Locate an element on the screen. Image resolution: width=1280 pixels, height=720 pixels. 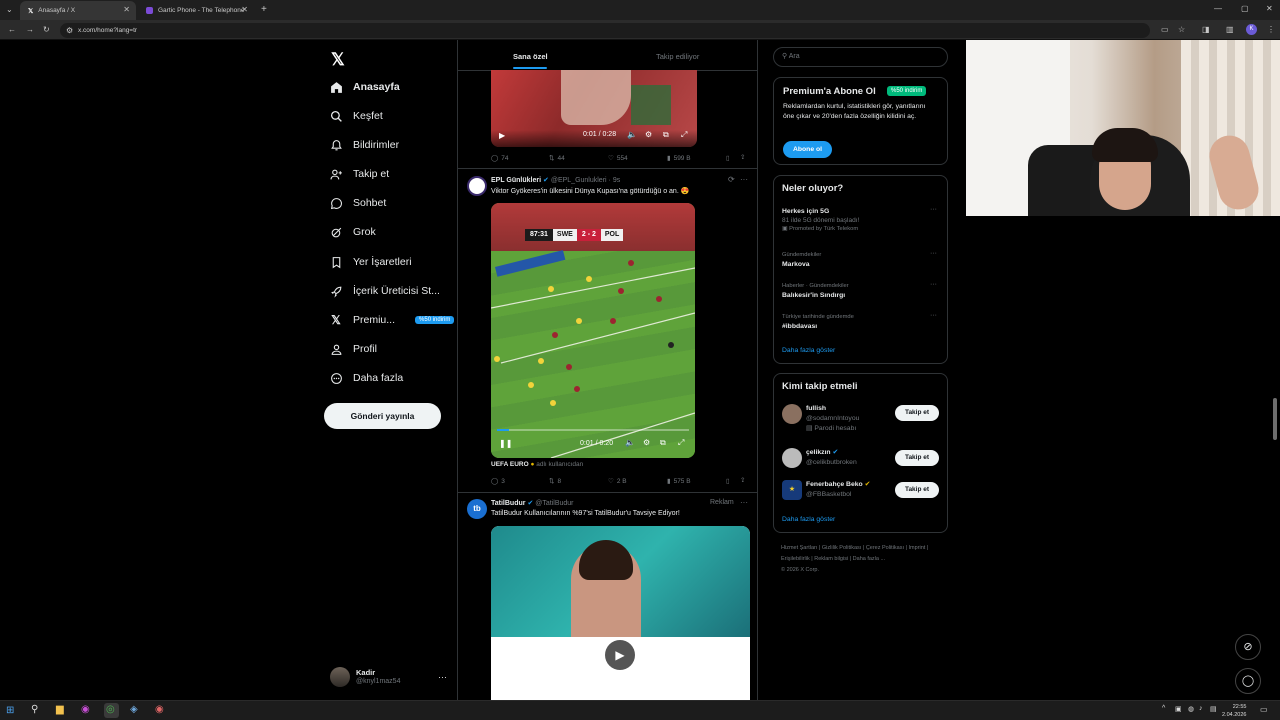
reply-button: ◯ 74 is located at coordinates (500, 158).